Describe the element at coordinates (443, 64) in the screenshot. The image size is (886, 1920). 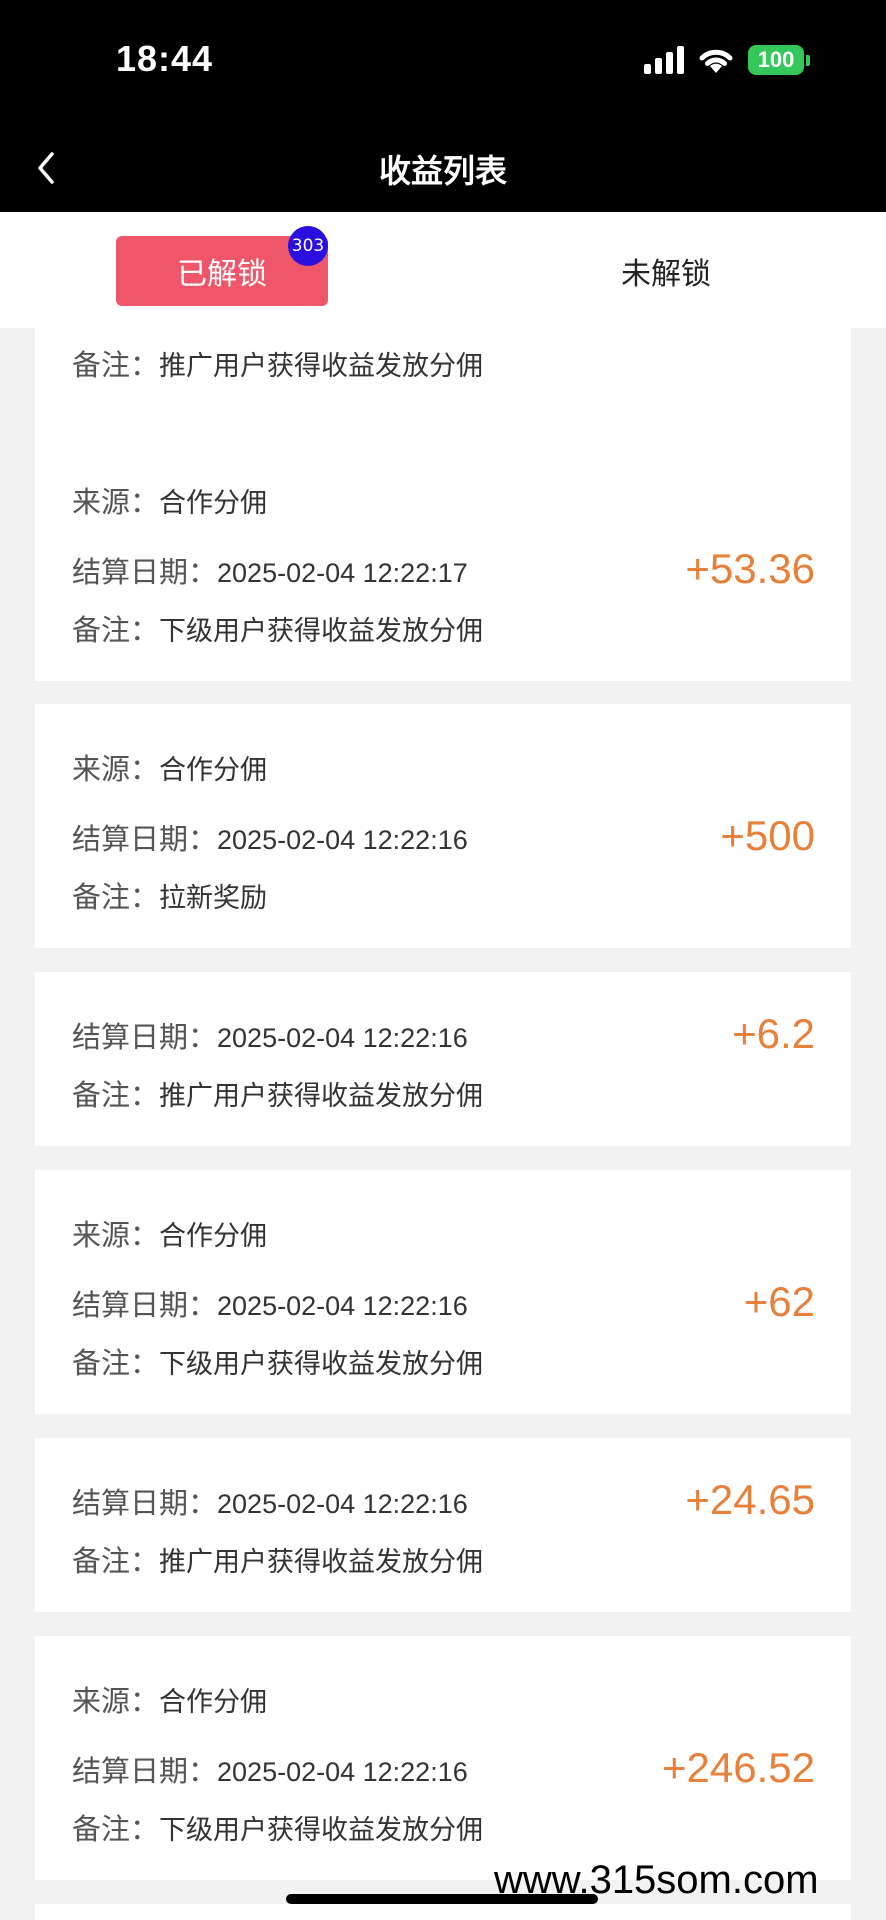
I see `status-bar: 18:44 100` at that location.